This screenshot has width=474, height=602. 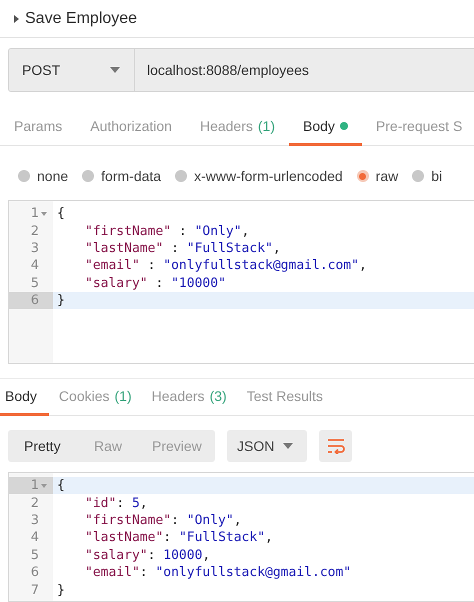 What do you see at coordinates (226, 266) in the screenshot?
I see `code-line: "email" : "onlyfullstack@gmail.com",` at bounding box center [226, 266].